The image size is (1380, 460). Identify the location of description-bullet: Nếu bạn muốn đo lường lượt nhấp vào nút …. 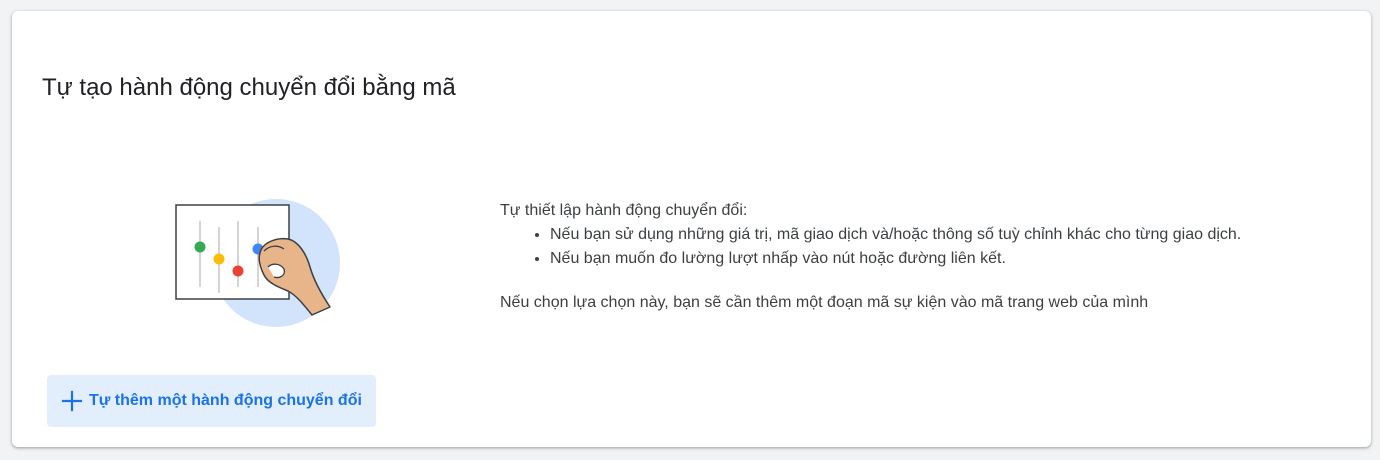
(935, 259).